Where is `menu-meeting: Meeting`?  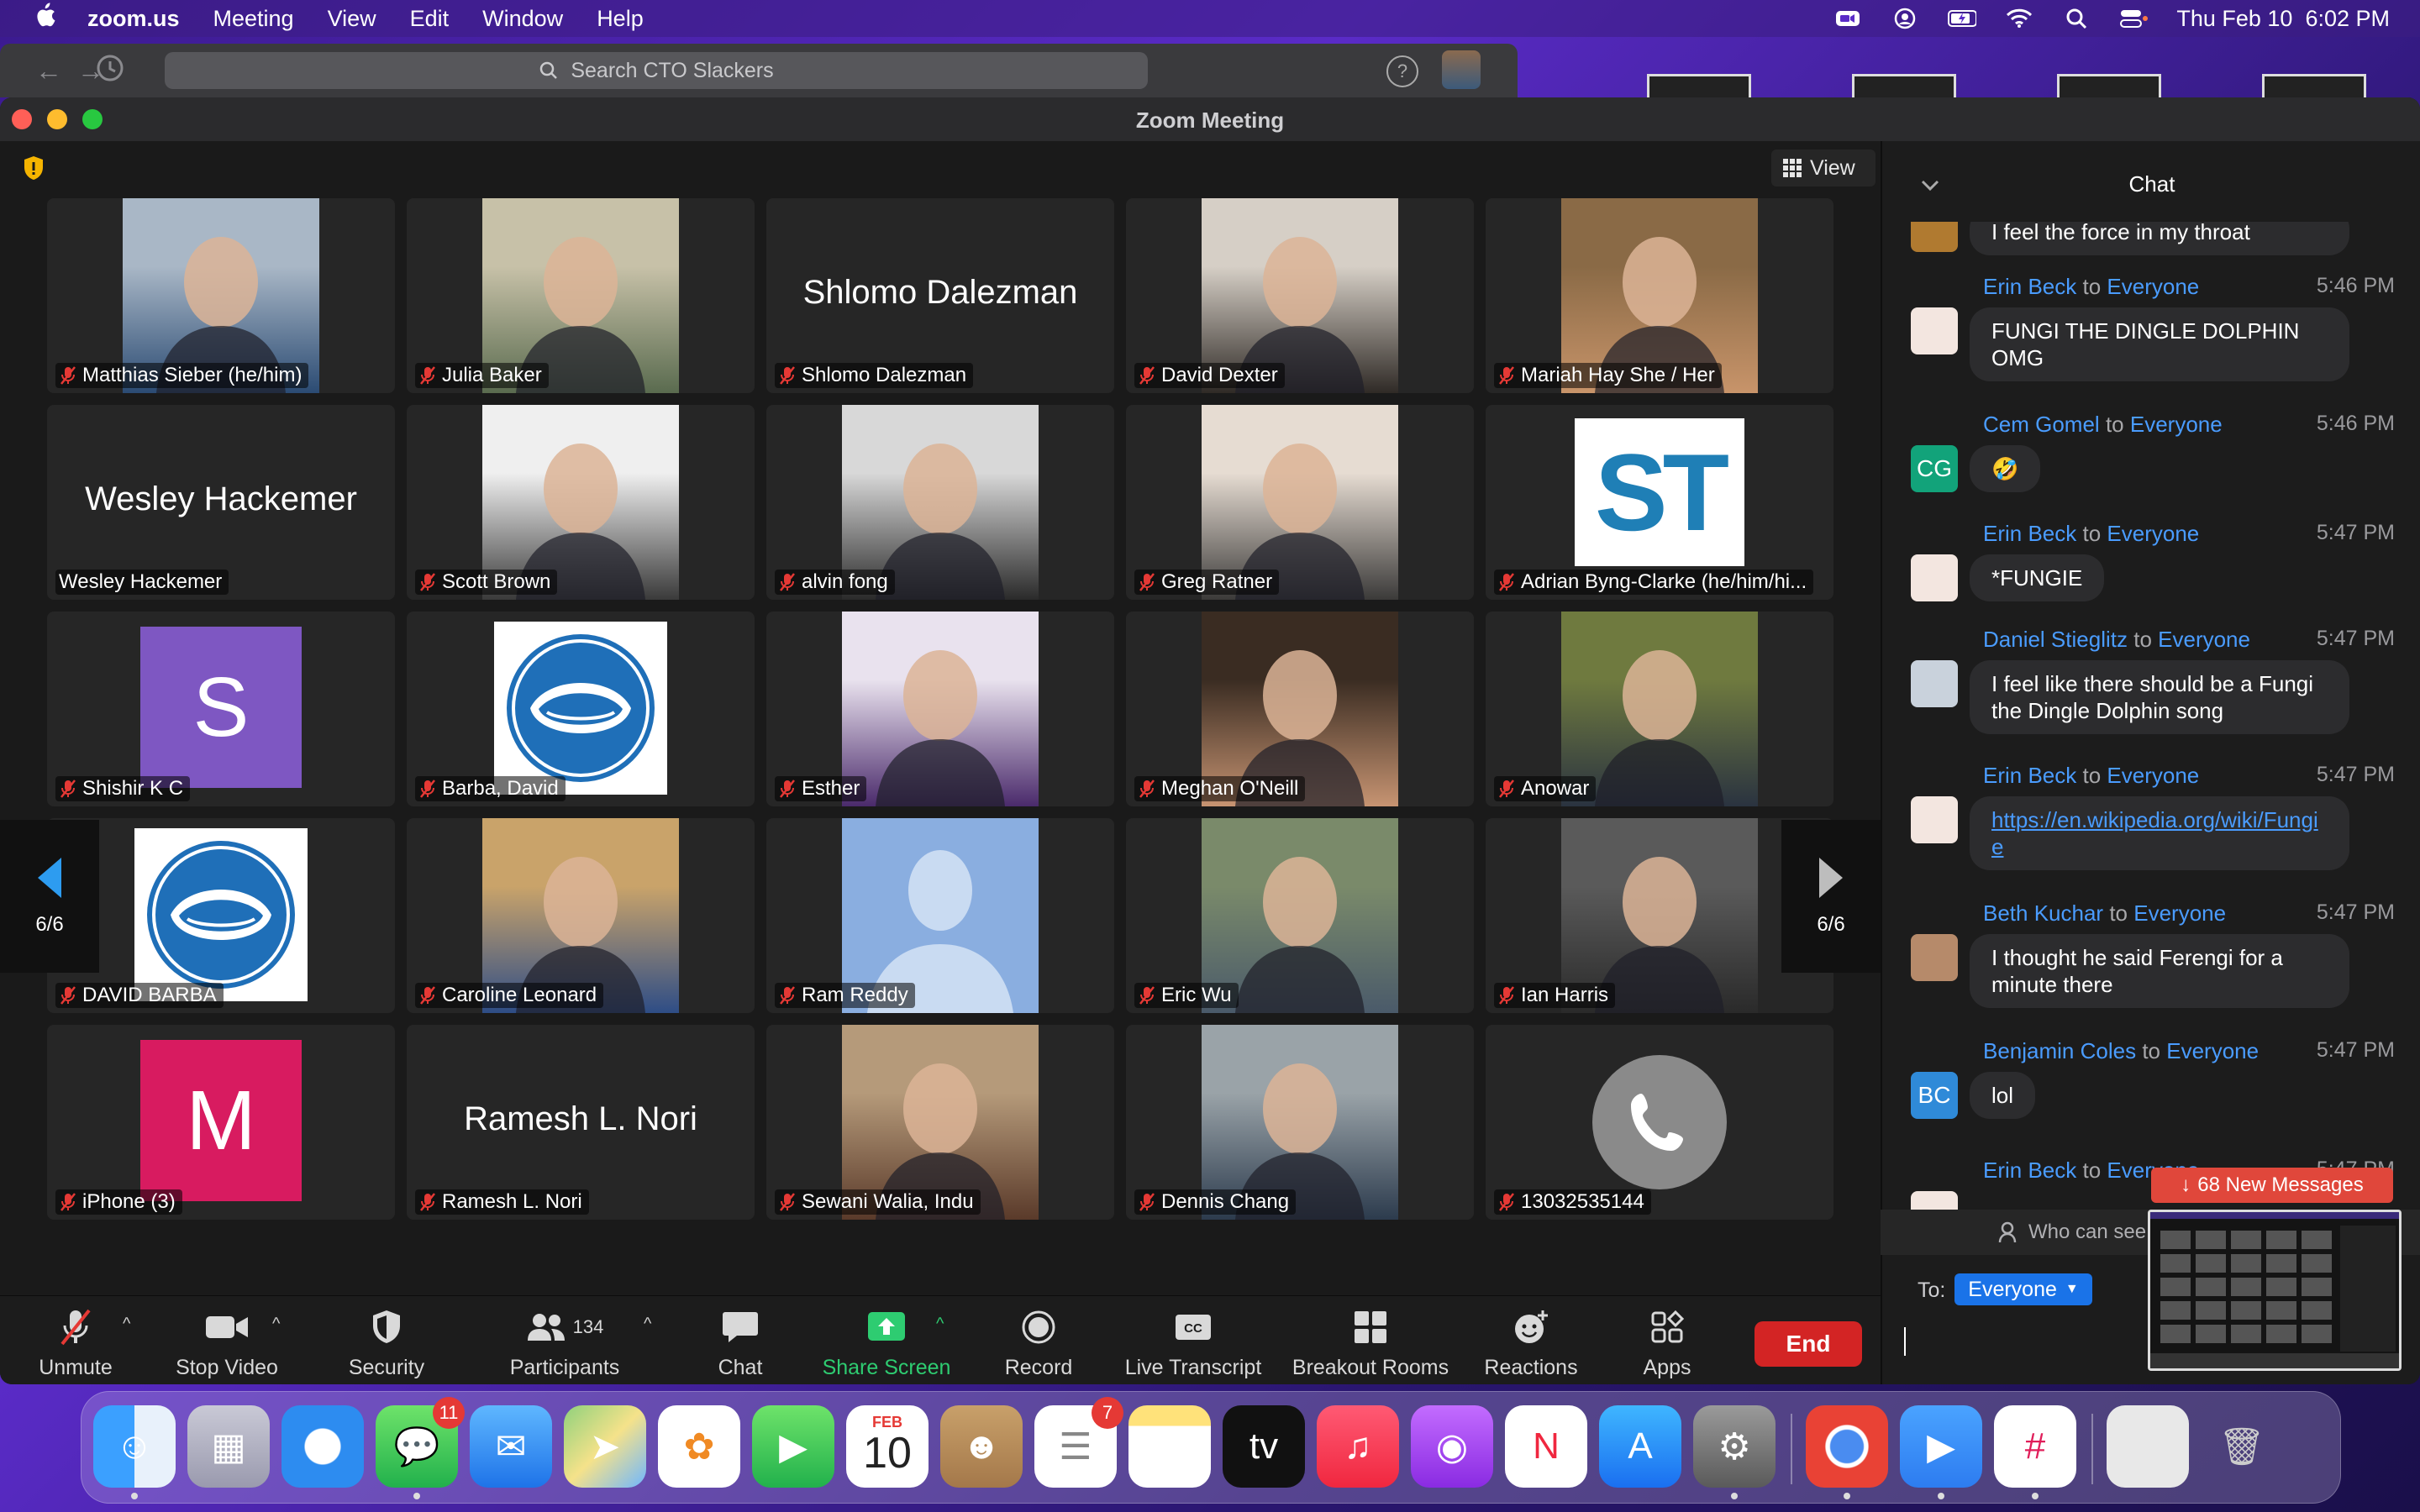
menu-meeting: Meeting is located at coordinates (254, 19).